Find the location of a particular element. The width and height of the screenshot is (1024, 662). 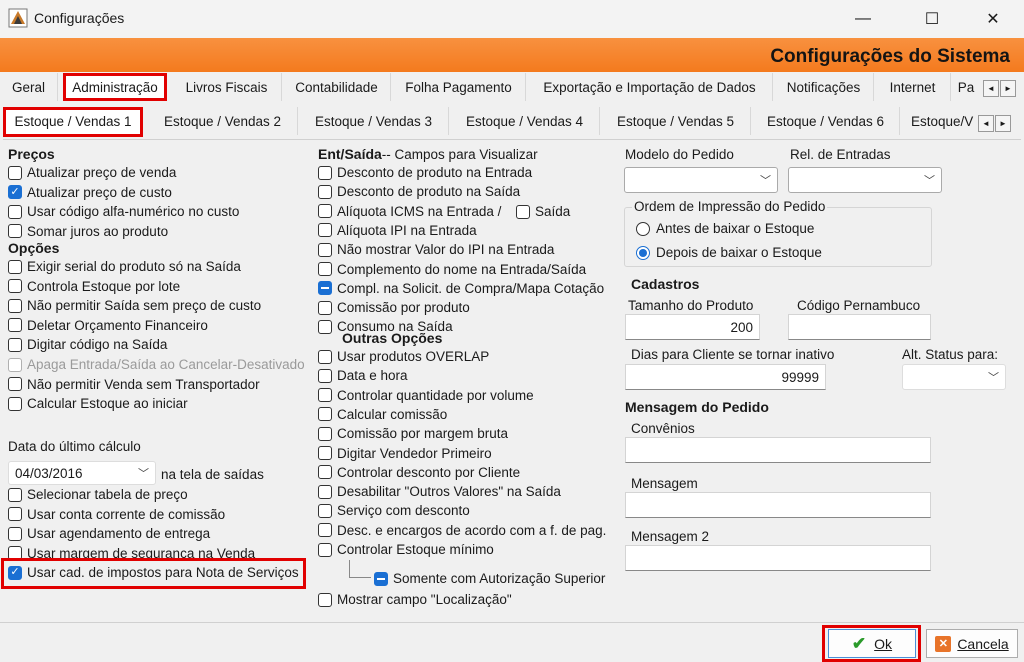

checkbox-opcoes-6: Não permitir Venda sem Transportador is located at coordinates (134, 384).